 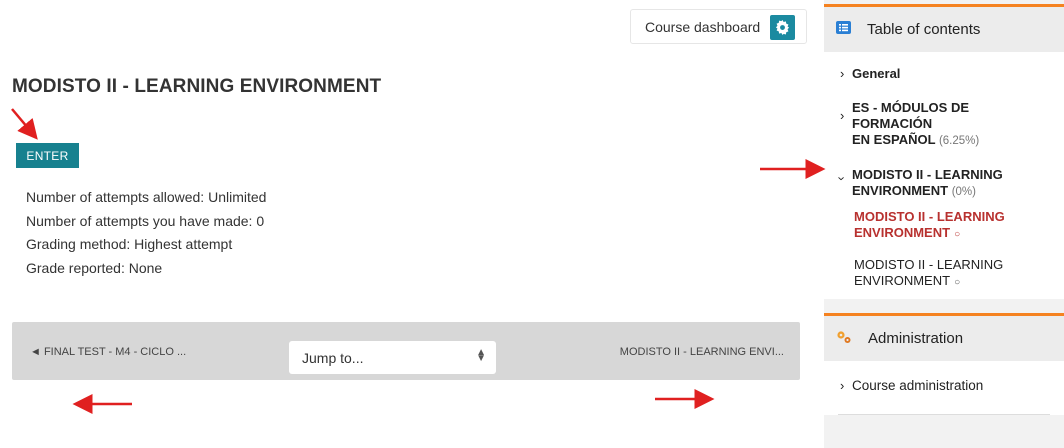 What do you see at coordinates (24, 124) in the screenshot?
I see `arrow-to-enter` at bounding box center [24, 124].